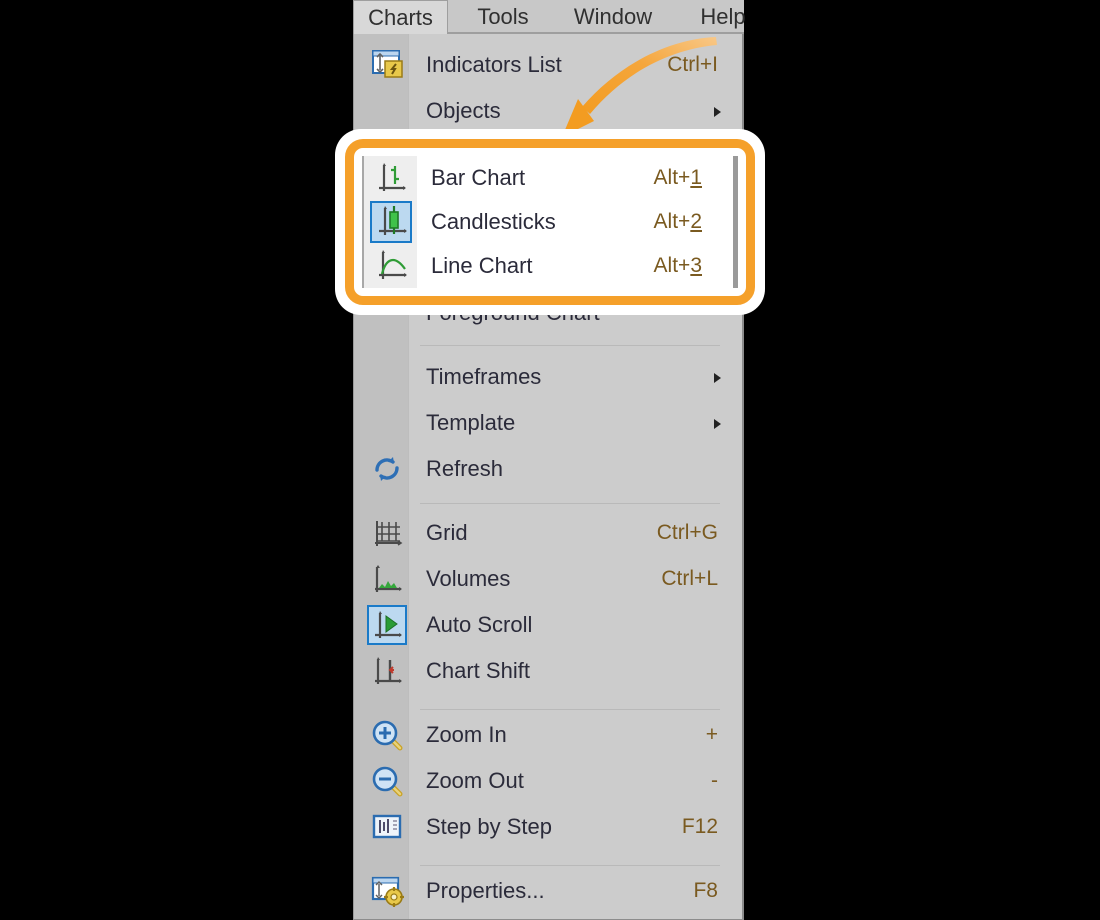 Image resolution: width=1100 pixels, height=920 pixels. What do you see at coordinates (677, 221) in the screenshot?
I see `highlight-item-candlesticks-accel: Alt+2` at bounding box center [677, 221].